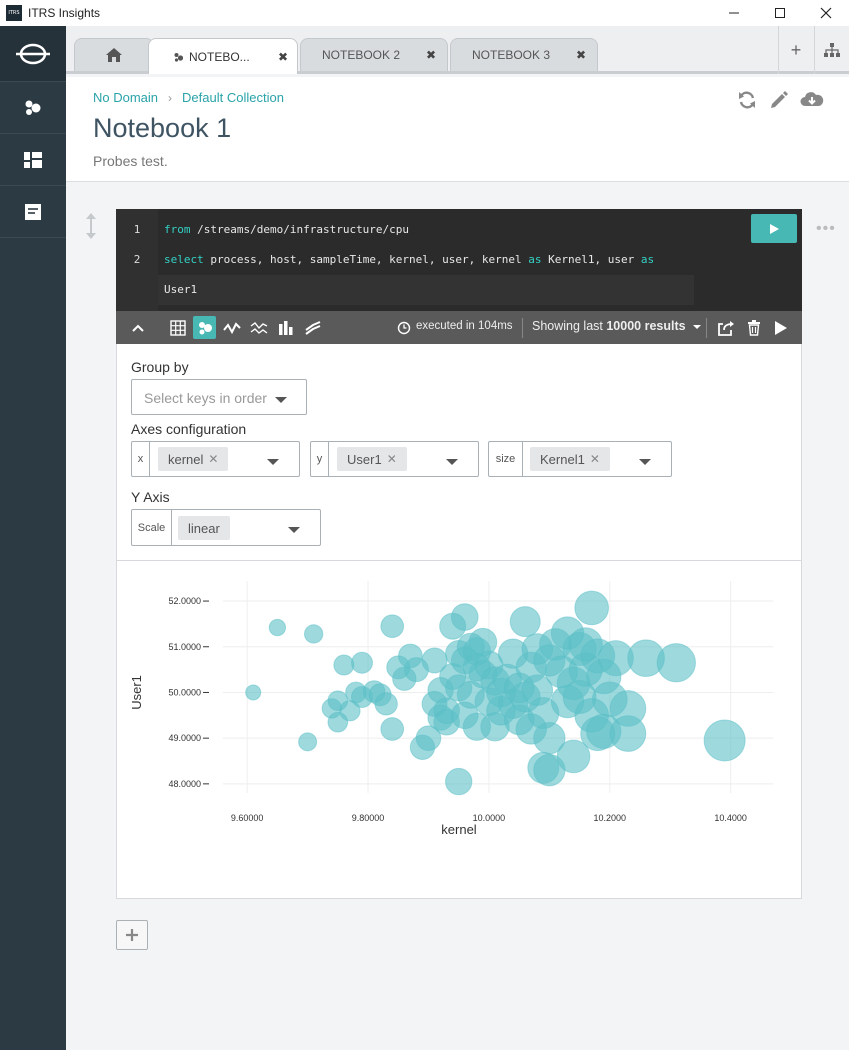  What do you see at coordinates (136, 692) in the screenshot?
I see `y-axis-title: User1` at bounding box center [136, 692].